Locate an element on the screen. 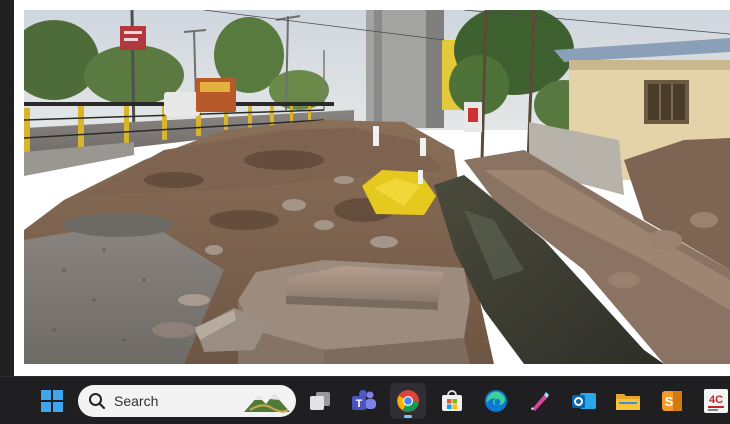  svg-text: S is located at coordinates (669, 401).